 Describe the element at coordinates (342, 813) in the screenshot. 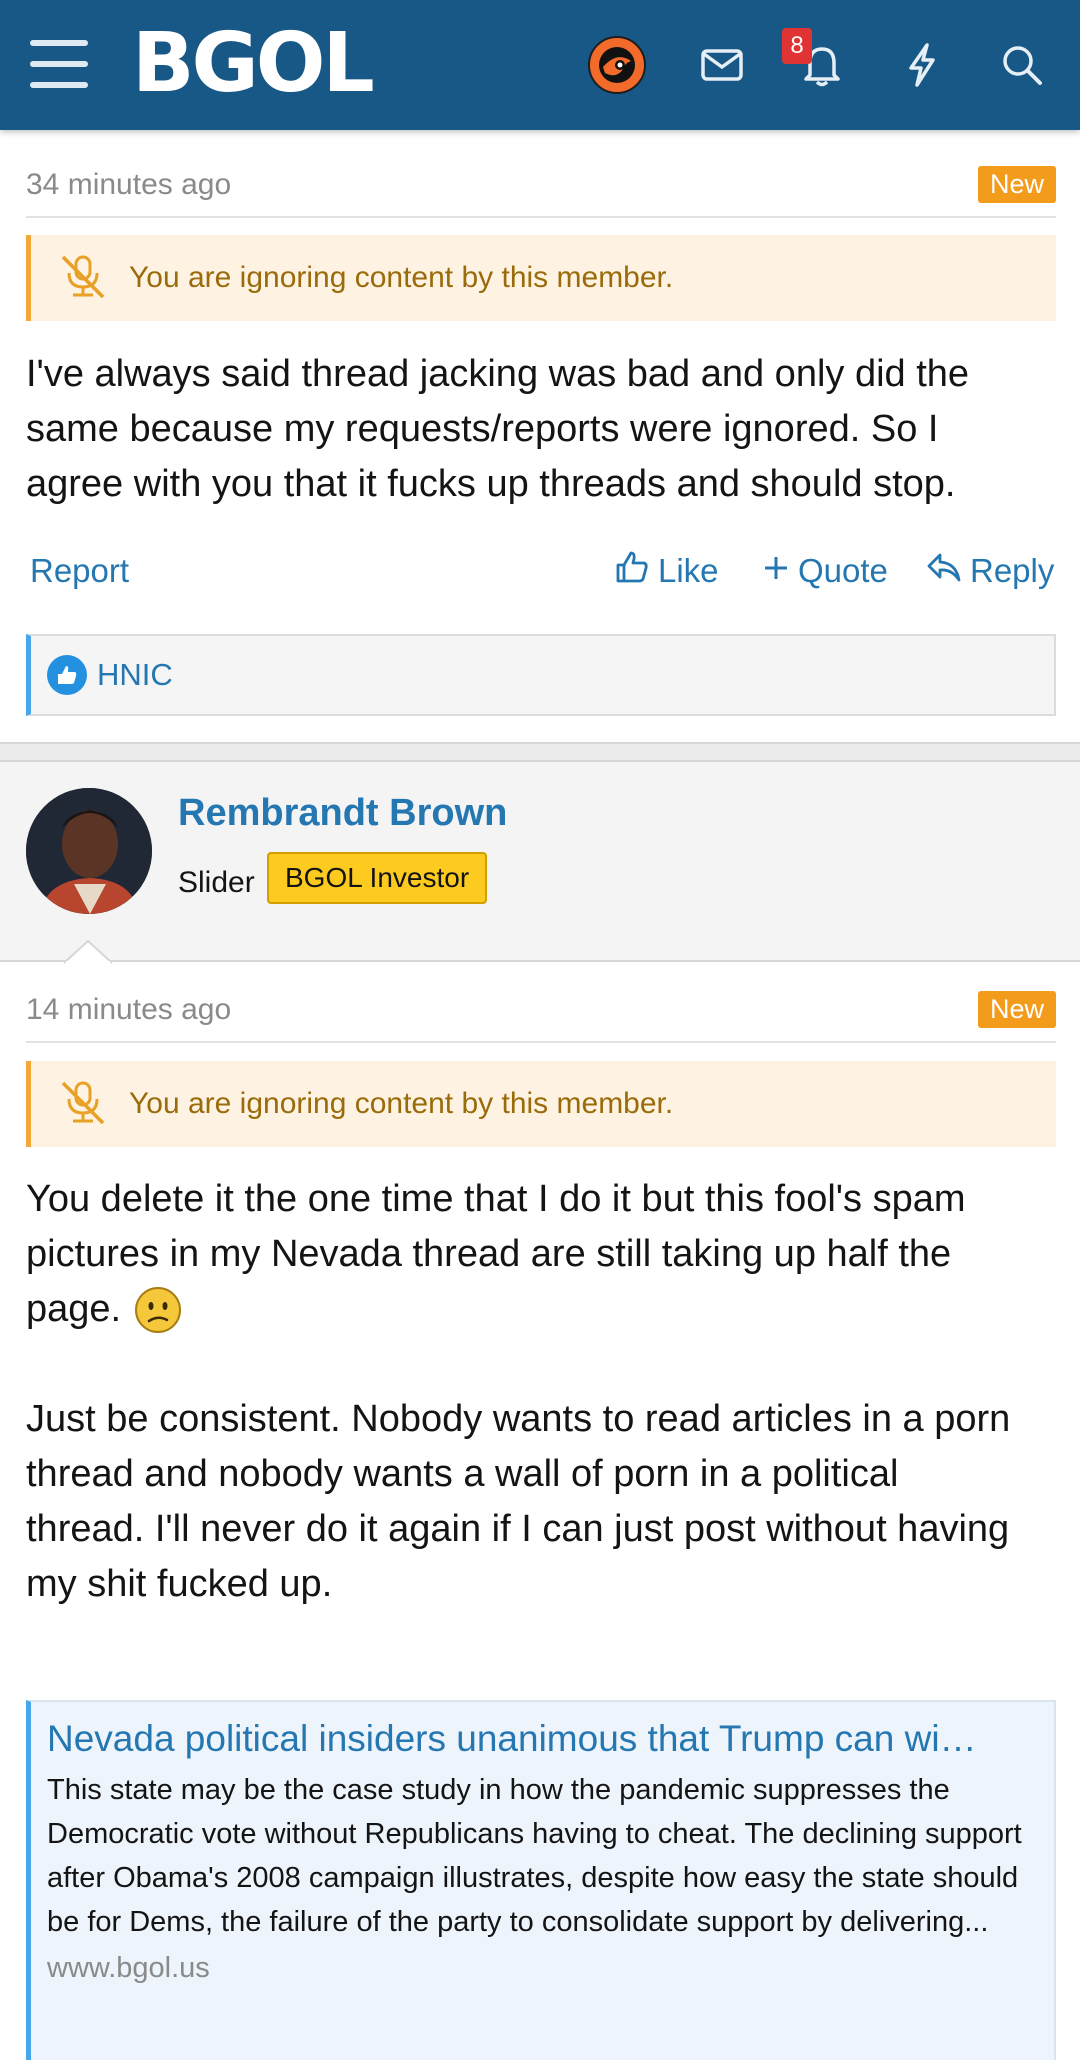

I see `username: Rembrandt Brown` at that location.